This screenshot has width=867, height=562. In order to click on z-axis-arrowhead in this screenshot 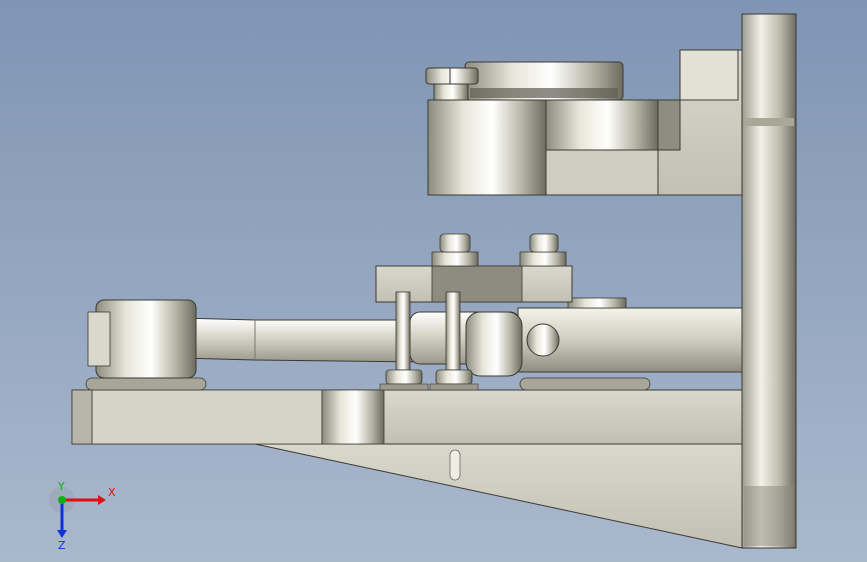, I will do `click(62, 534)`.